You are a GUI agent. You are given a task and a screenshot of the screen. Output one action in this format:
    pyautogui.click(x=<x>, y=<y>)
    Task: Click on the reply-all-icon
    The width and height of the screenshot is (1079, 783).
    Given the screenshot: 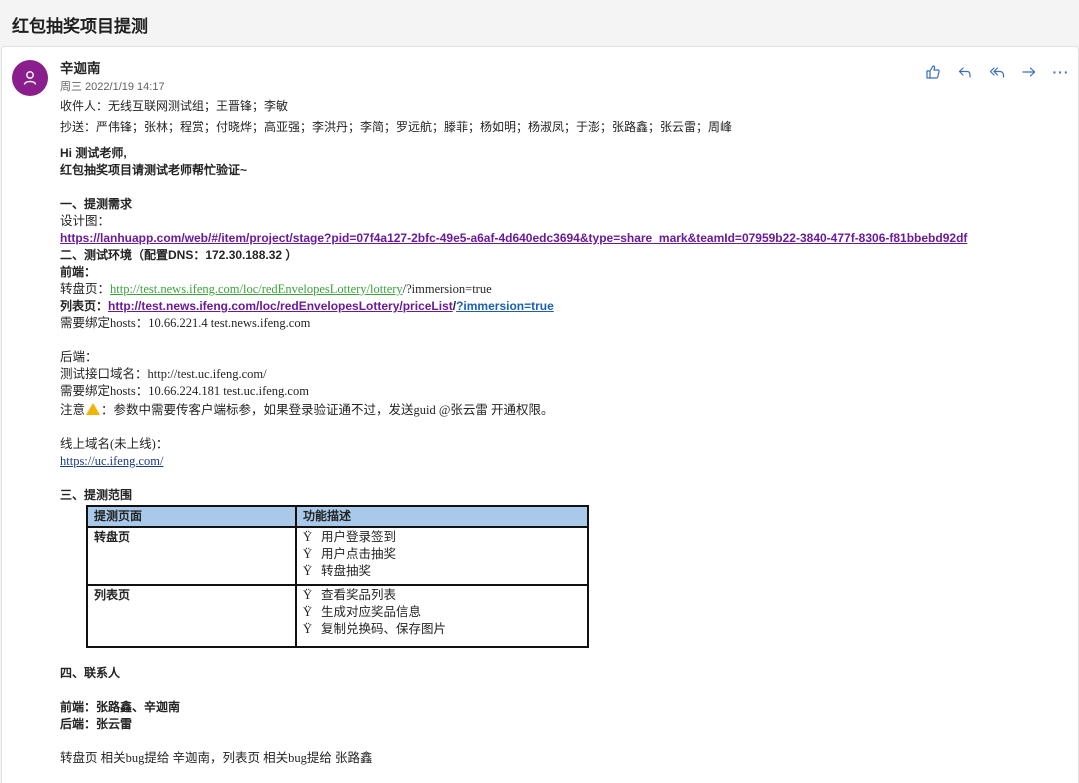 What is the action you would take?
    pyautogui.click(x=997, y=72)
    